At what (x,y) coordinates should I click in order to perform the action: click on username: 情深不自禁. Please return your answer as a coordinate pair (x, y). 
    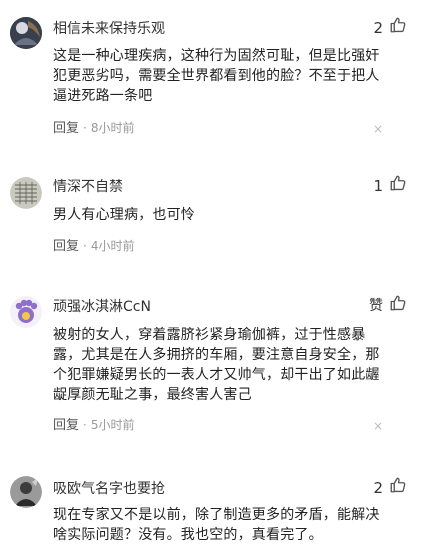
    Looking at the image, I should click on (88, 187).